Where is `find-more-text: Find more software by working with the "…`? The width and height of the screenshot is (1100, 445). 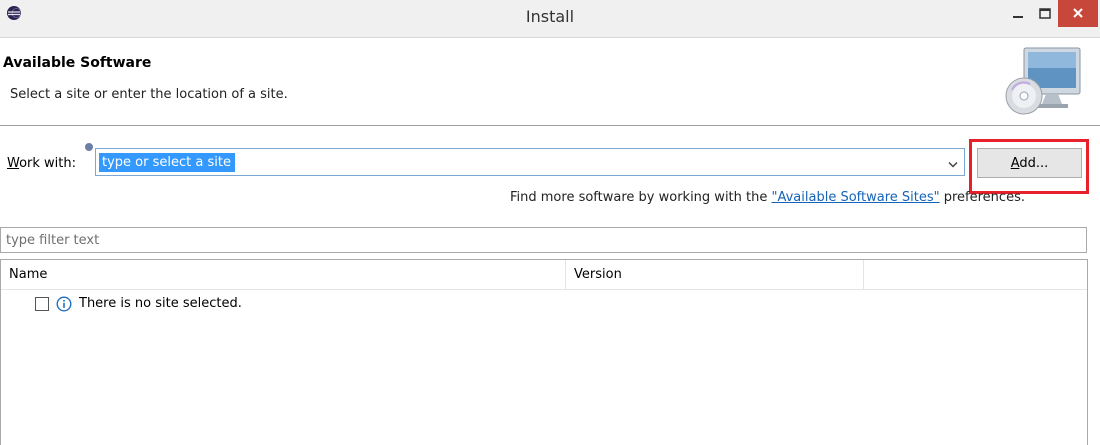 find-more-text: Find more software by working with the "… is located at coordinates (767, 197).